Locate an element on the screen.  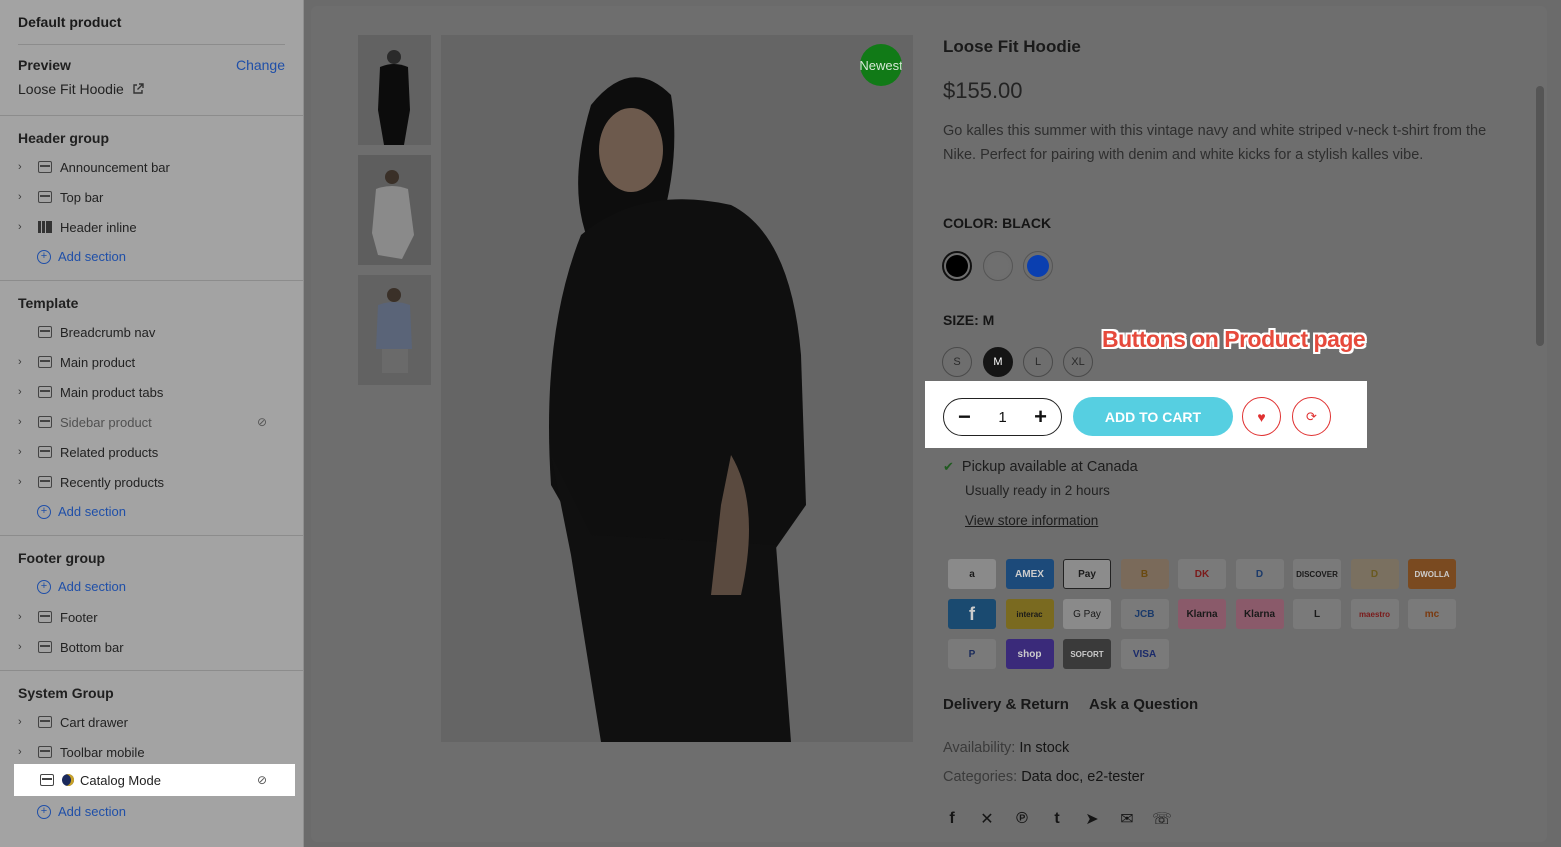
size-option-m: M is located at coordinates (998, 362).